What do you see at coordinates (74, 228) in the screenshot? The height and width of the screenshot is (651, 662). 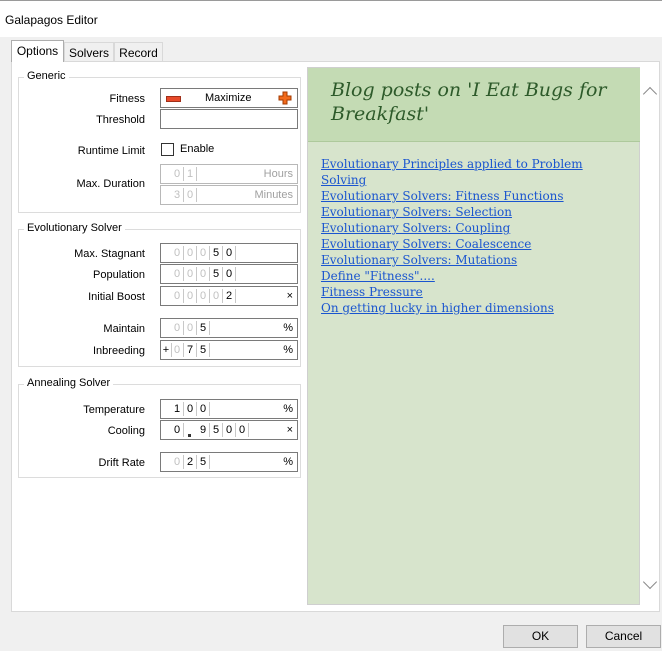 I see `evolutionary-group-title: Evolutionary Solver` at bounding box center [74, 228].